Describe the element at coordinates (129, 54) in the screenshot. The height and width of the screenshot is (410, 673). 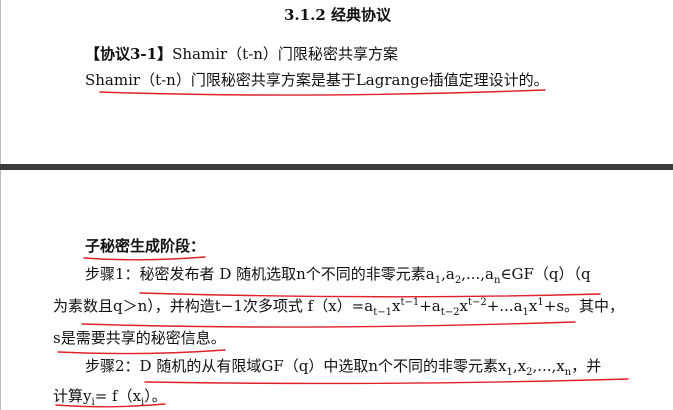
I see `protocol-tag: 【协议3-1】` at that location.